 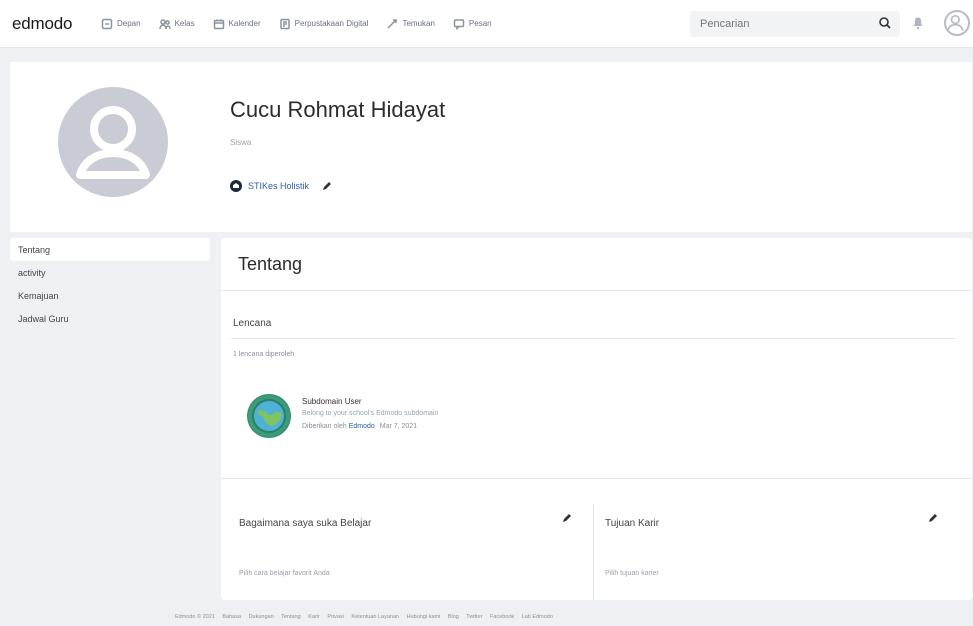 I want to click on about-title: Tentang, so click(x=270, y=264).